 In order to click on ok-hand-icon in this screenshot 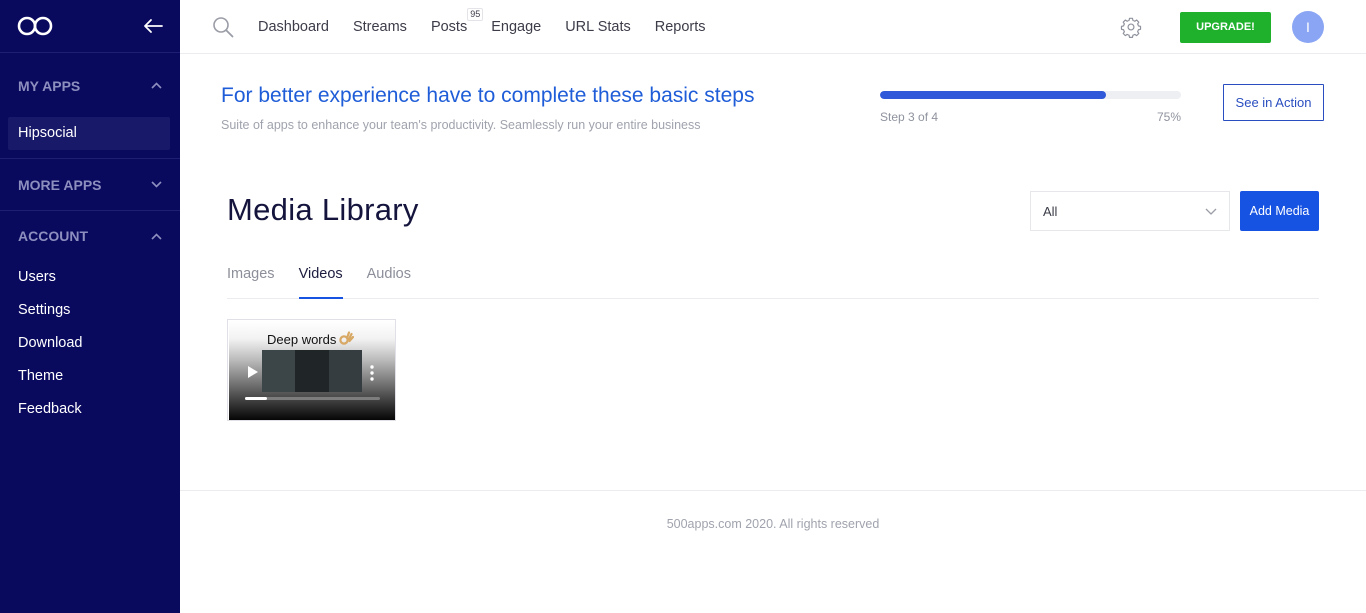, I will do `click(347, 338)`.